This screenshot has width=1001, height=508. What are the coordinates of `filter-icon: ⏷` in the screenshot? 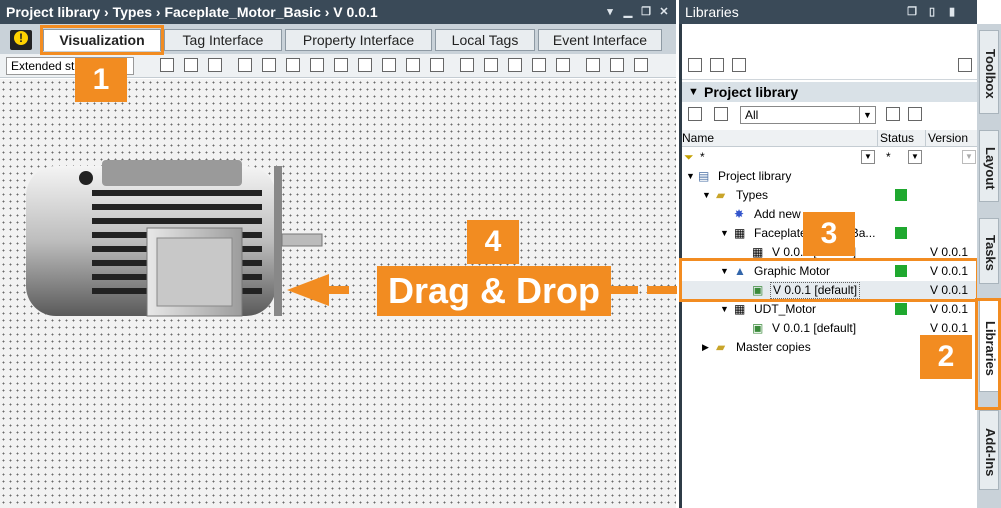 It's located at (689, 157).